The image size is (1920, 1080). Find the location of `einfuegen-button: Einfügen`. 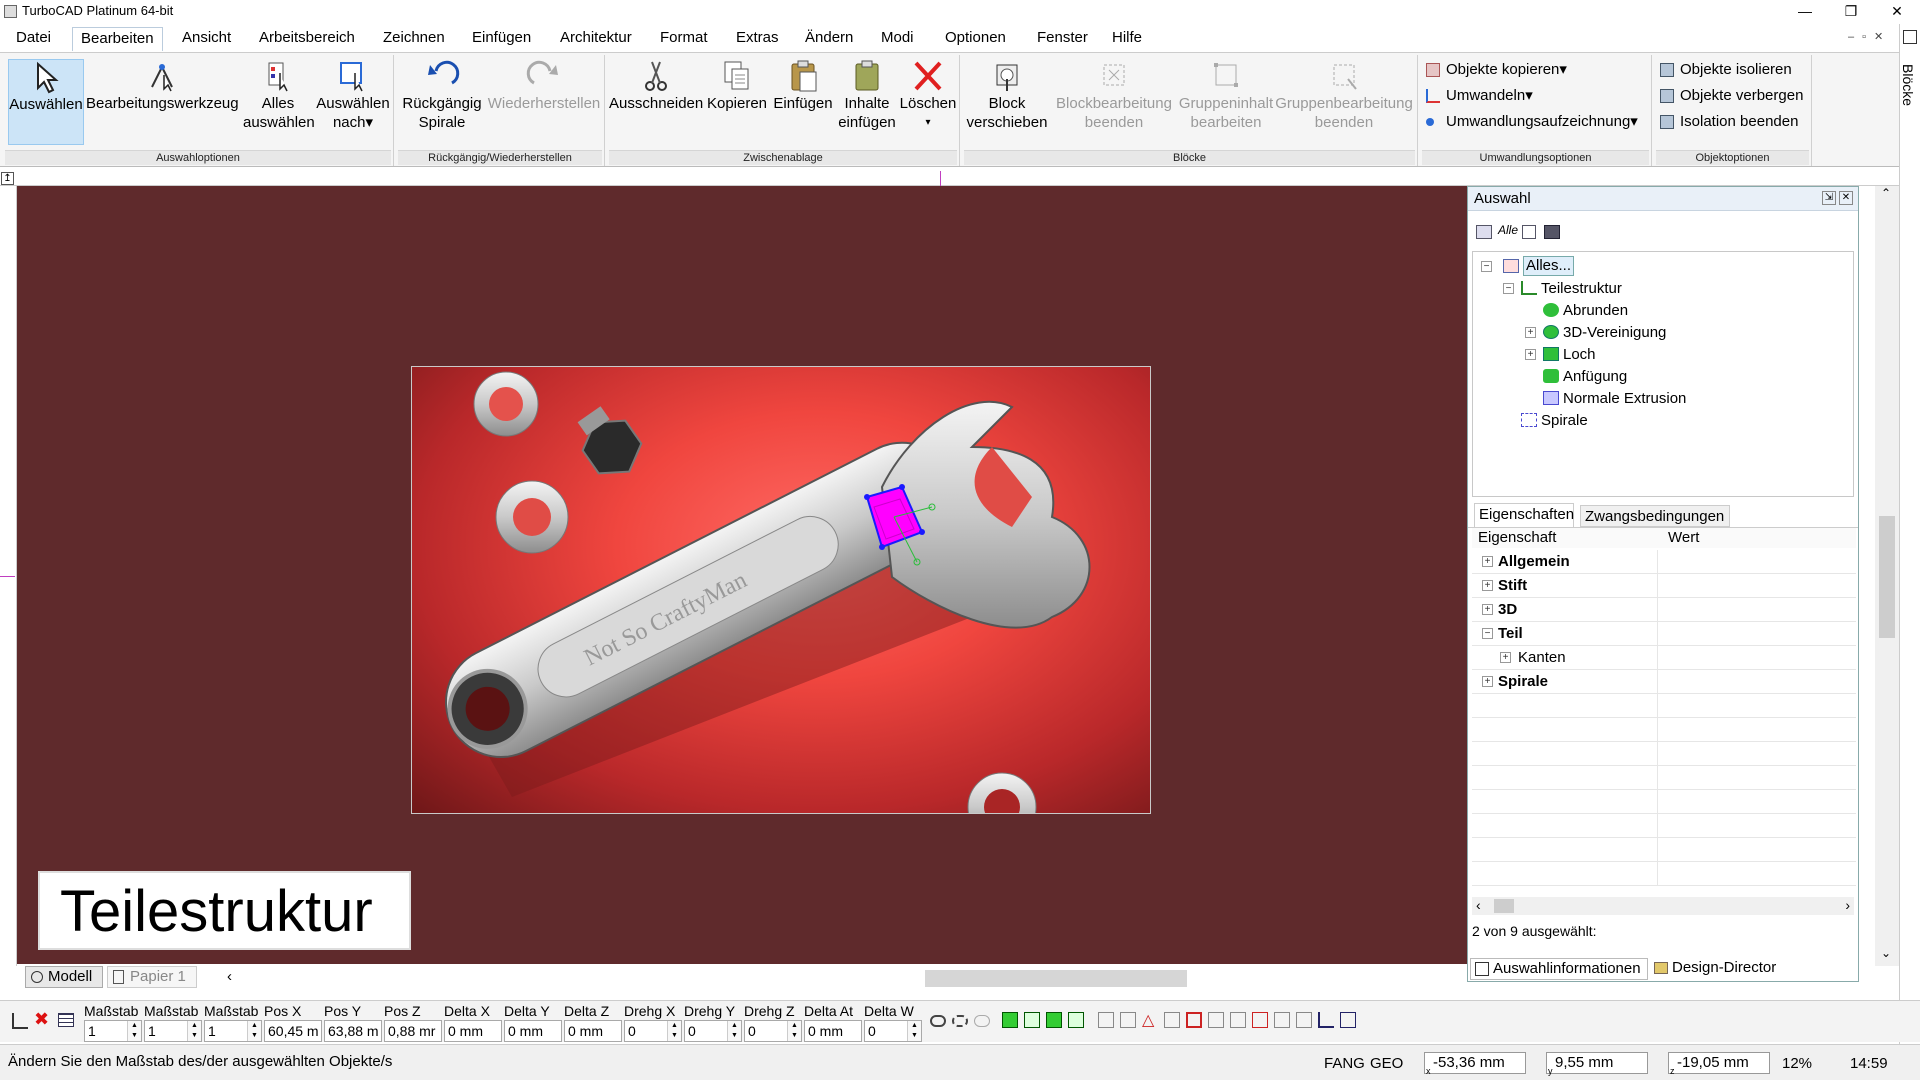

einfuegen-button: Einfügen is located at coordinates (803, 102).